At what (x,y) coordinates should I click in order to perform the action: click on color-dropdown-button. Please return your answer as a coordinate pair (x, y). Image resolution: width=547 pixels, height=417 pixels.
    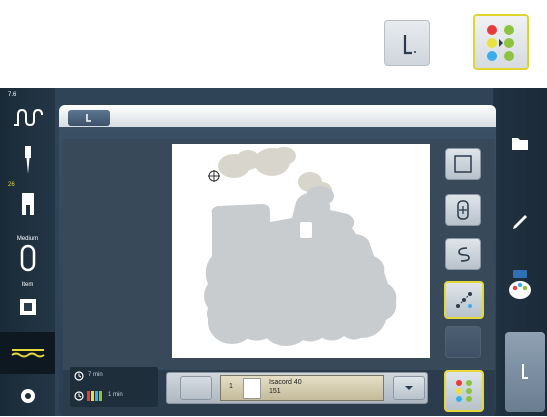
    Looking at the image, I should click on (409, 388).